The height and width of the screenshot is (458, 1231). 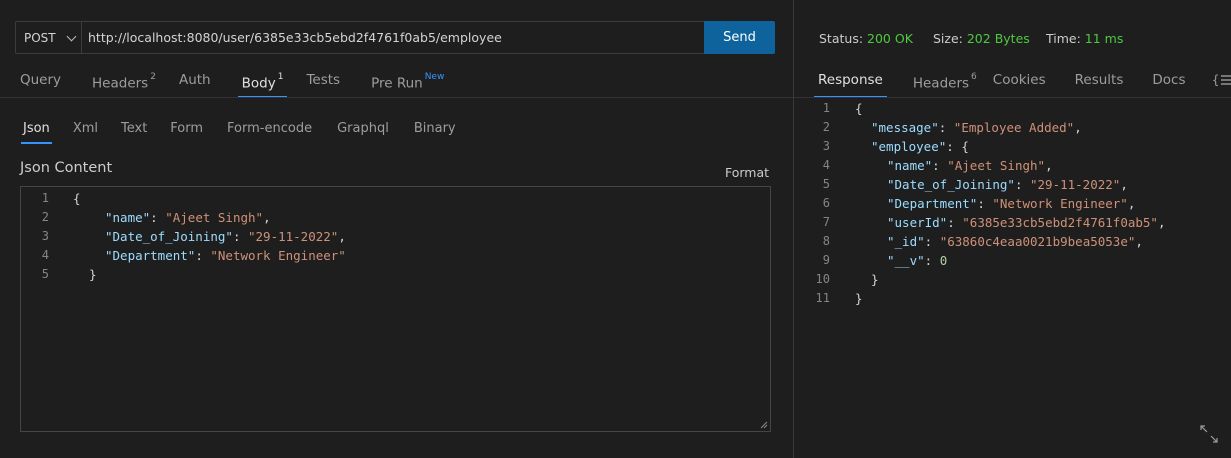 I want to click on method-label: POST, so click(x=40, y=37).